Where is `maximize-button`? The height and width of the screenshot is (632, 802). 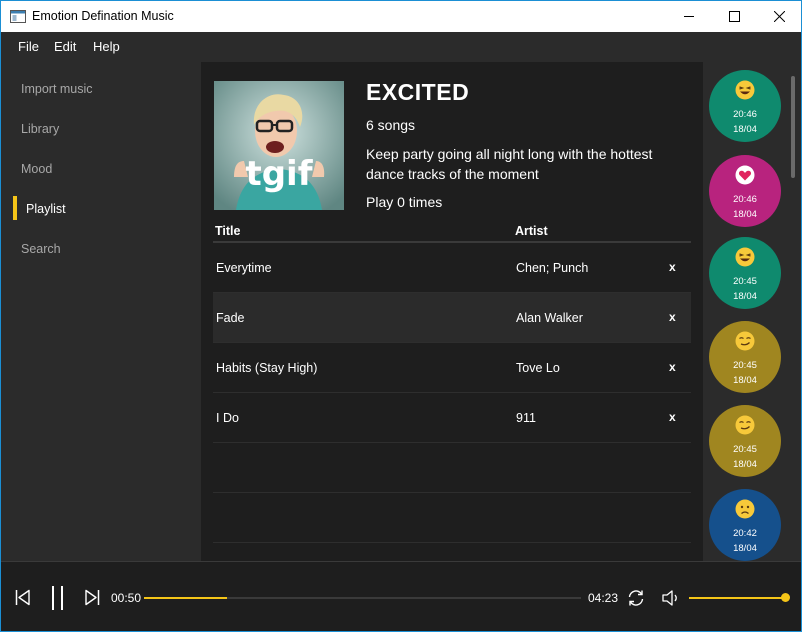 maximize-button is located at coordinates (734, 16).